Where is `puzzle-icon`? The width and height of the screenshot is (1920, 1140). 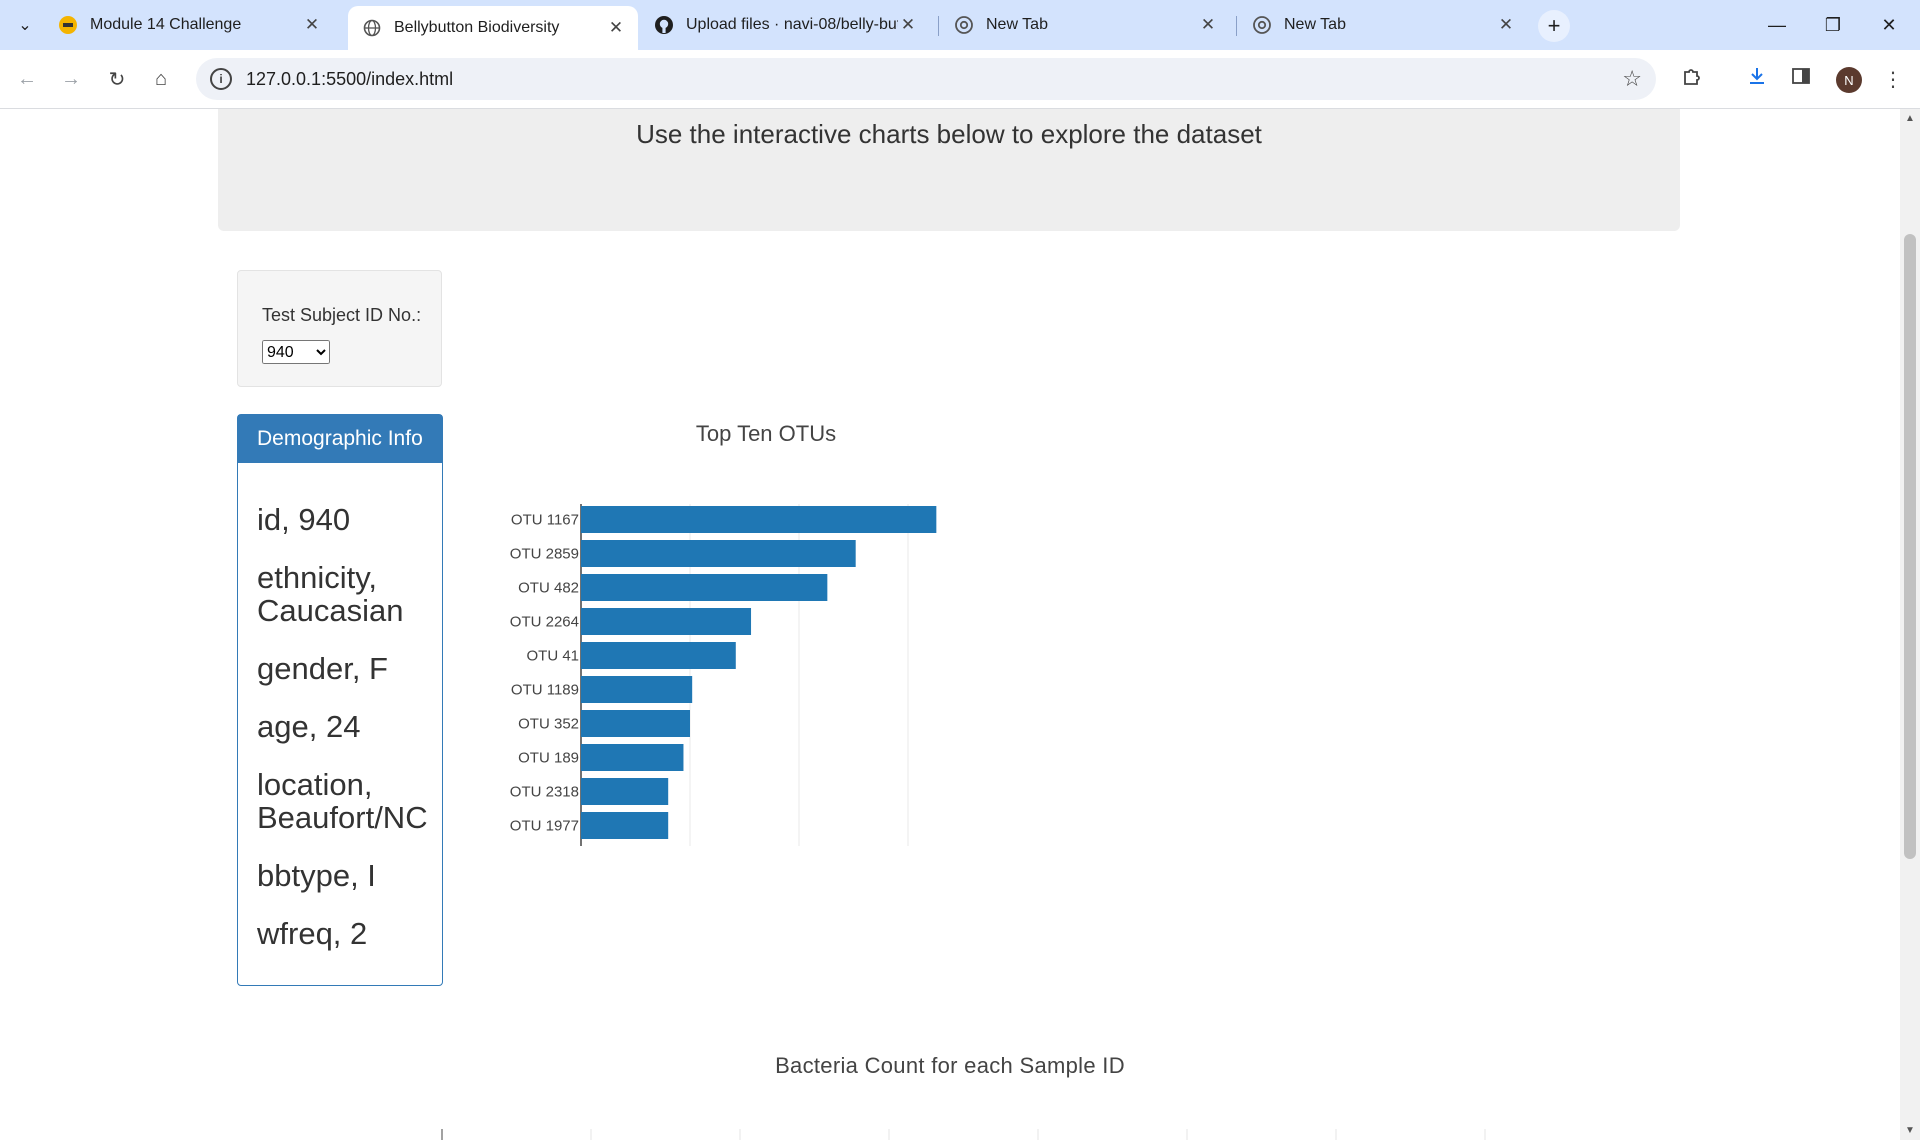
puzzle-icon is located at coordinates (1691, 79).